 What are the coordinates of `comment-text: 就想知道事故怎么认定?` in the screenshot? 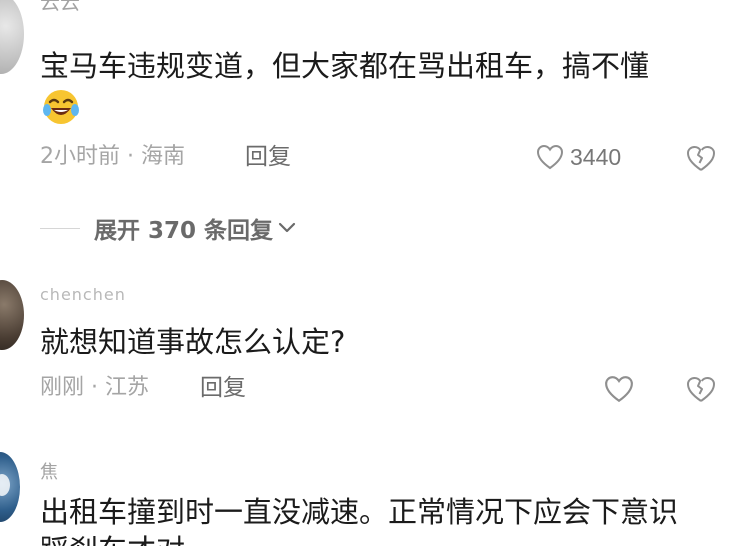 It's located at (193, 342).